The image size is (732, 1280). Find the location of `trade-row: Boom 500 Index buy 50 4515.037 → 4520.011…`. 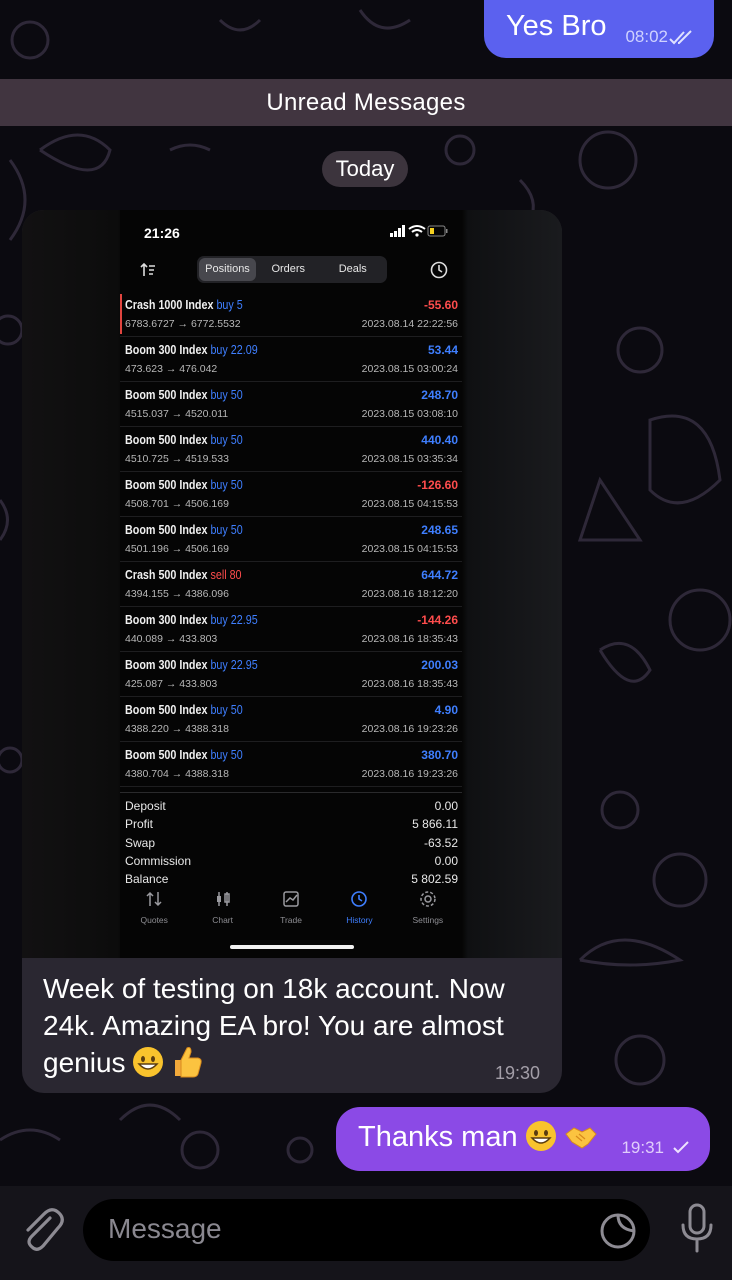

trade-row: Boom 500 Index buy 50 4515.037 → 4520.011… is located at coordinates (291, 404).